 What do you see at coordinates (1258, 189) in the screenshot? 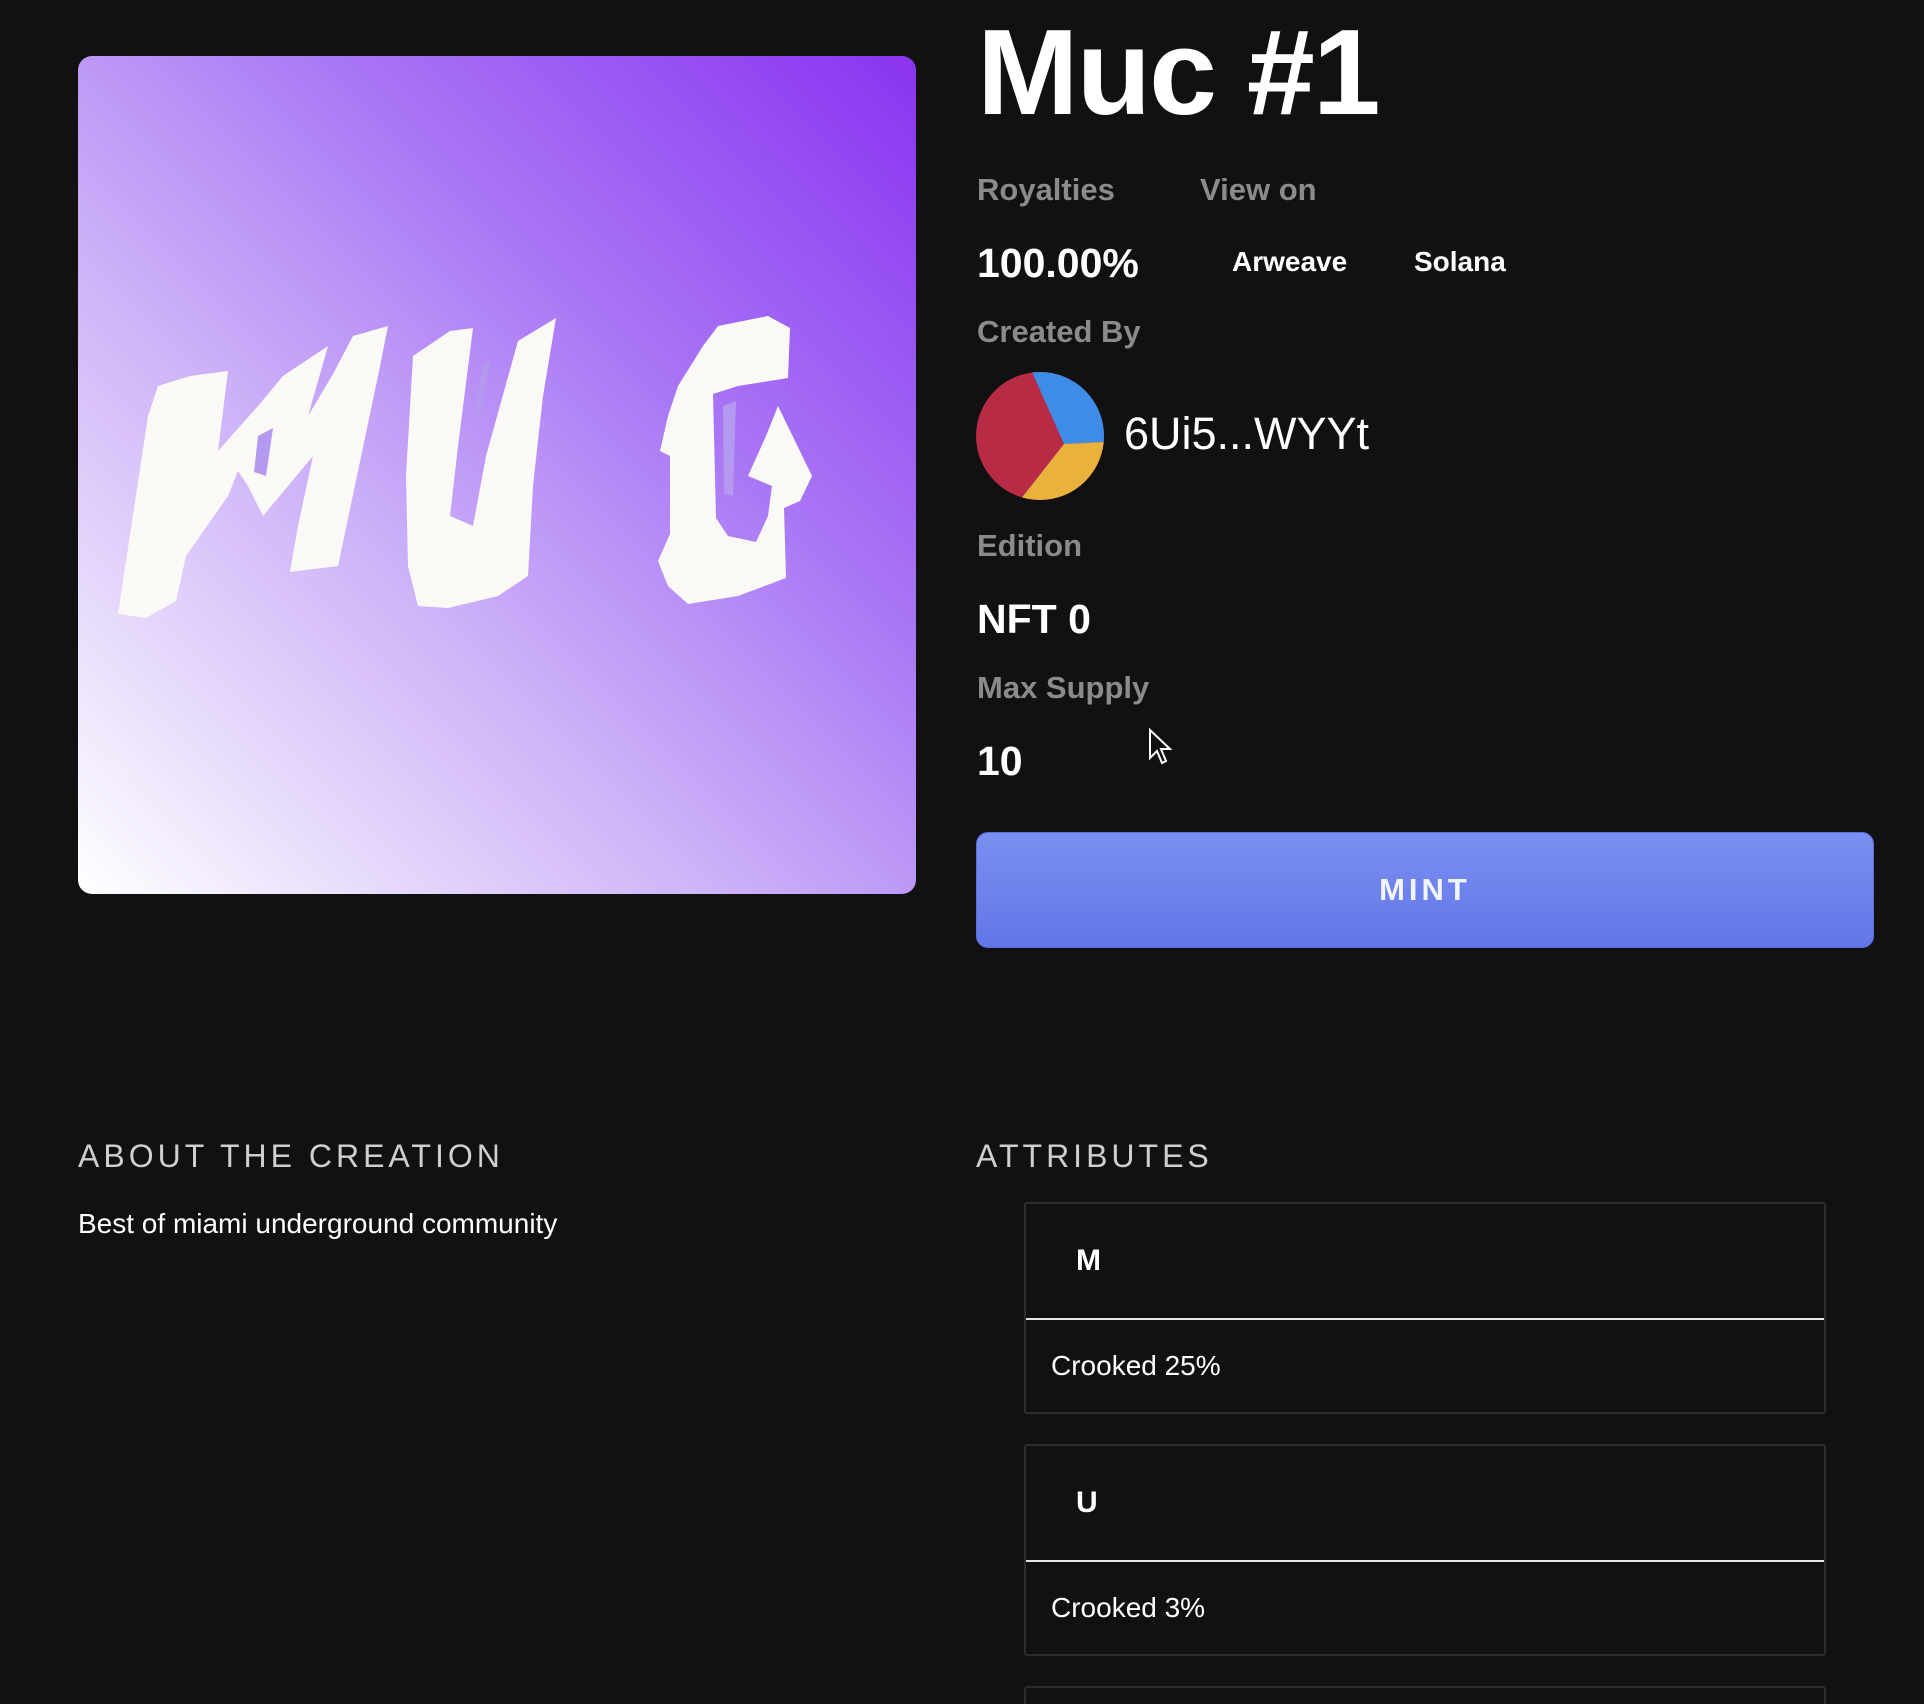
I see `view-on-label: View on` at bounding box center [1258, 189].